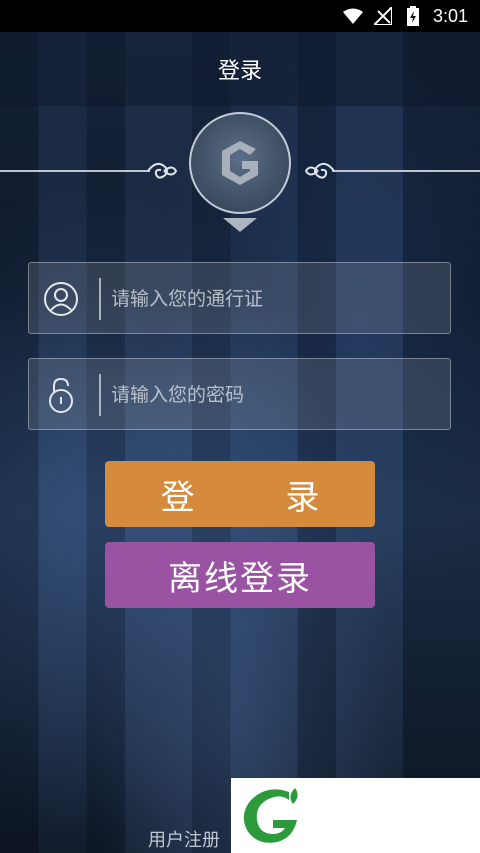 Image resolution: width=480 pixels, height=853 pixels. What do you see at coordinates (61, 395) in the screenshot?
I see `lock-icon` at bounding box center [61, 395].